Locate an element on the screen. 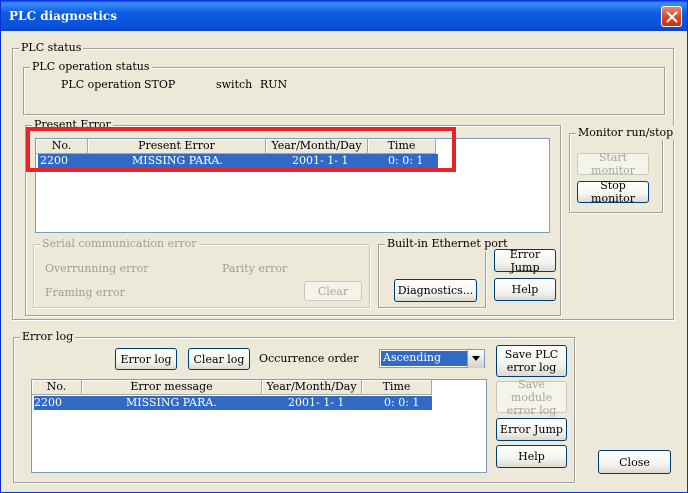 The height and width of the screenshot is (493, 688). error-log-button: Error log is located at coordinates (146, 359).